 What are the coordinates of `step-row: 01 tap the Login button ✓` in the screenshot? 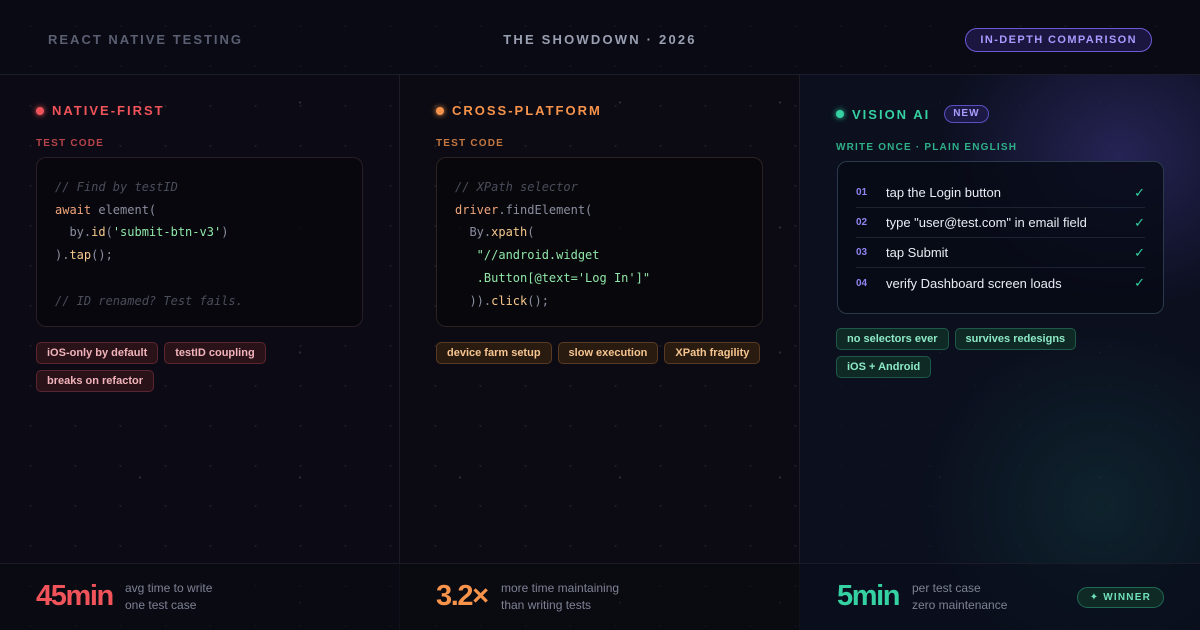 It's located at (1000, 193).